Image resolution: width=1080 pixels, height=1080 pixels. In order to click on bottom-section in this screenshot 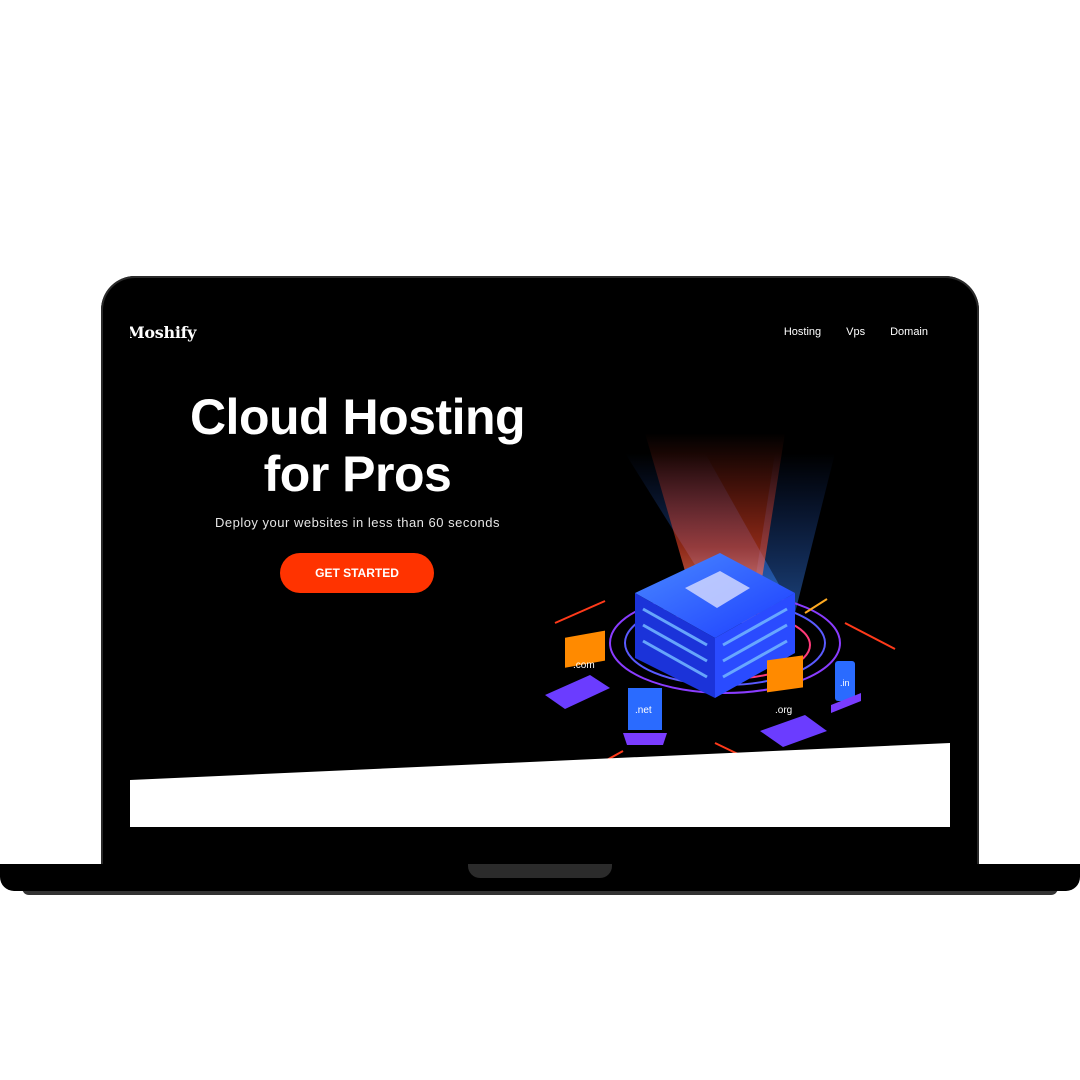, I will do `click(540, 785)`.